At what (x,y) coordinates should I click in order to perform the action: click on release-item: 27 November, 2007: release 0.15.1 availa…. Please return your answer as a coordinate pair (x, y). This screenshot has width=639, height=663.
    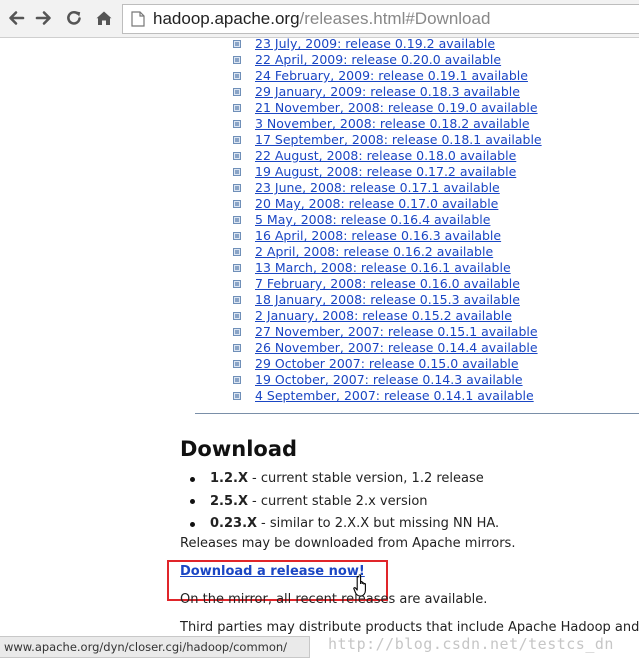
    Looking at the image, I should click on (387, 332).